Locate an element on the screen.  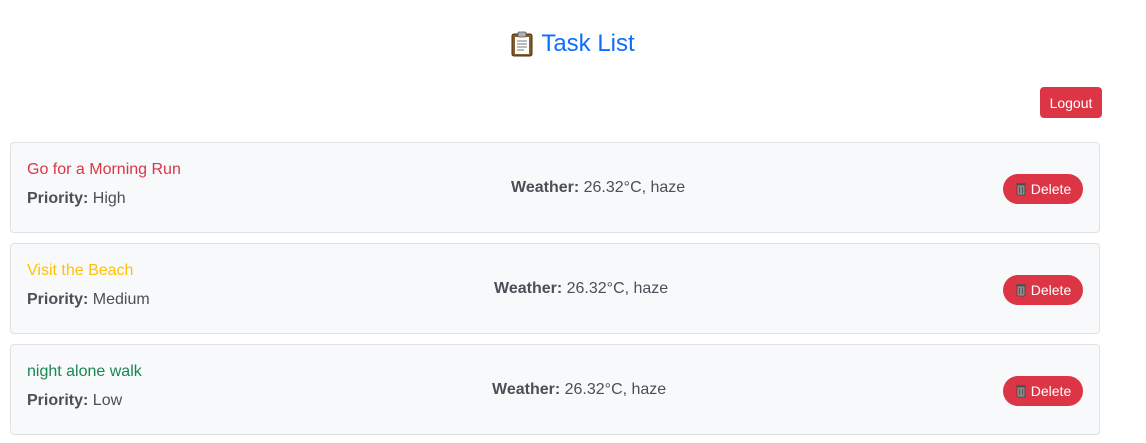
clipboard-icon is located at coordinates (522, 44).